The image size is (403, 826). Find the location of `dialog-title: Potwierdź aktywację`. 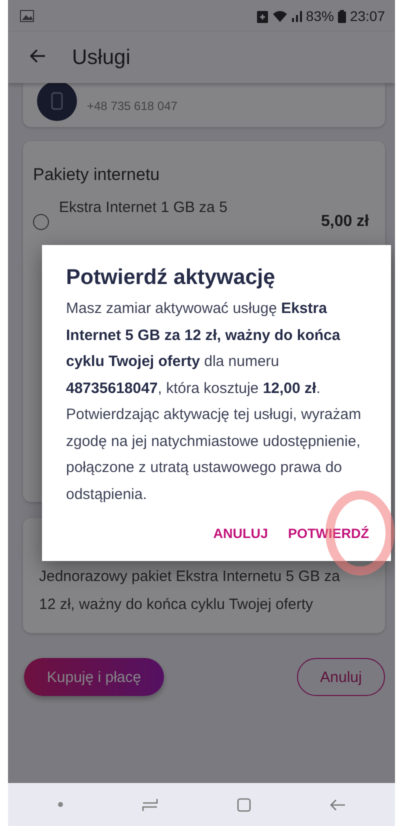

dialog-title: Potwierdź aktywację is located at coordinates (171, 277).